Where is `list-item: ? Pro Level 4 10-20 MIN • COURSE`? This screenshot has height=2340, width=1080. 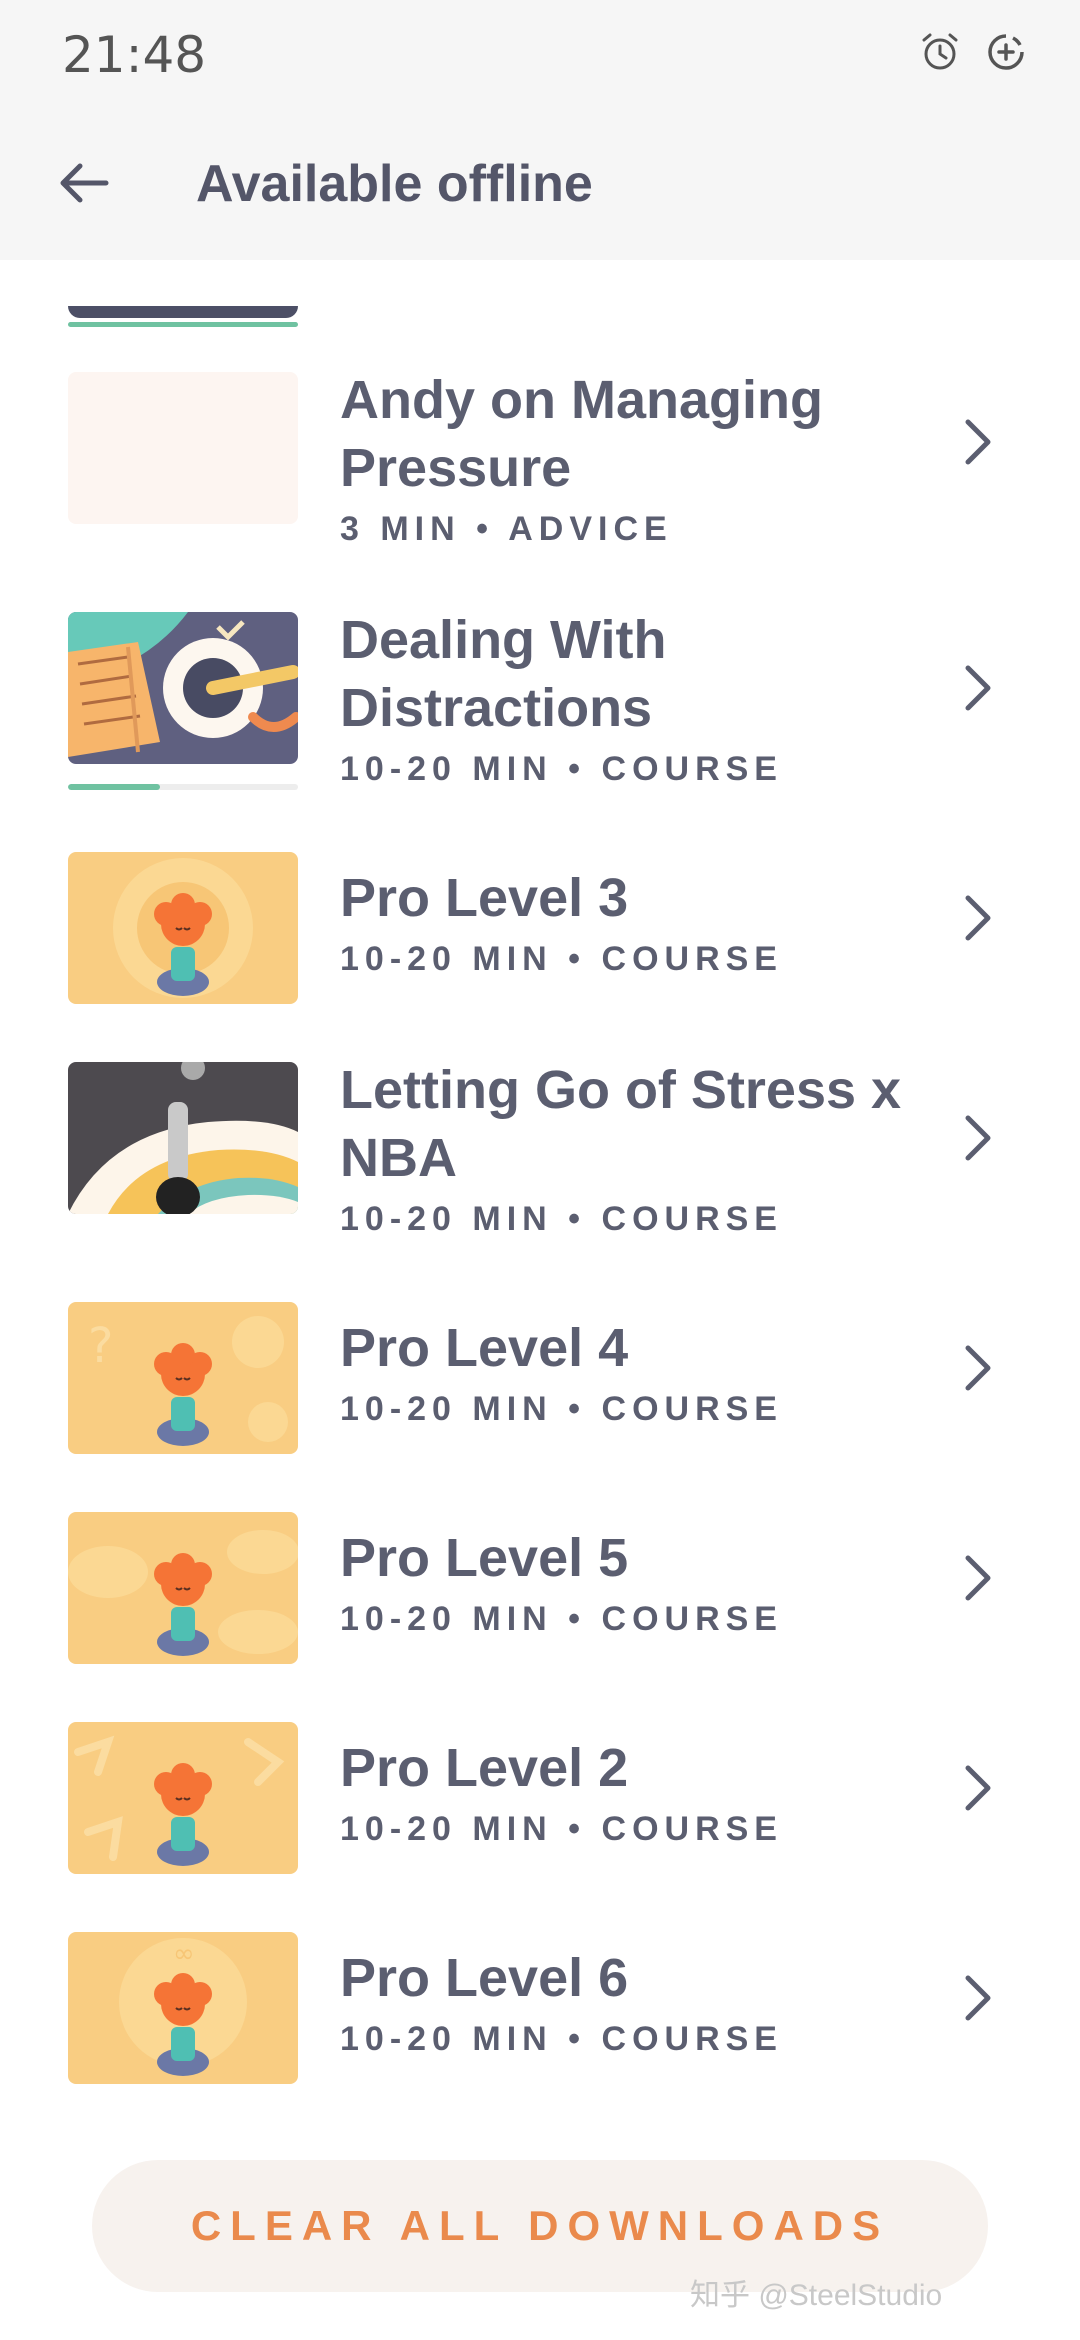
list-item: ? Pro Level 4 10-20 MIN • COURSE is located at coordinates (540, 1402).